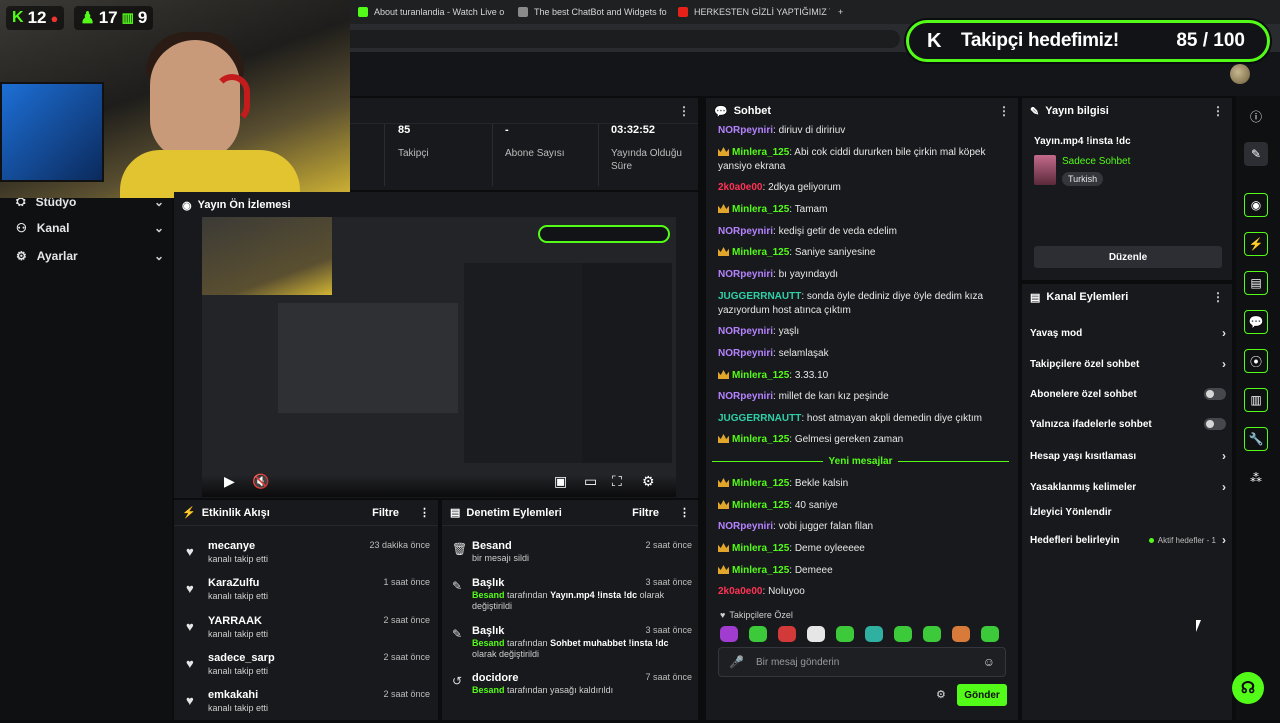  I want to click on action-label: İzleyici Yönlendir, so click(1071, 512).